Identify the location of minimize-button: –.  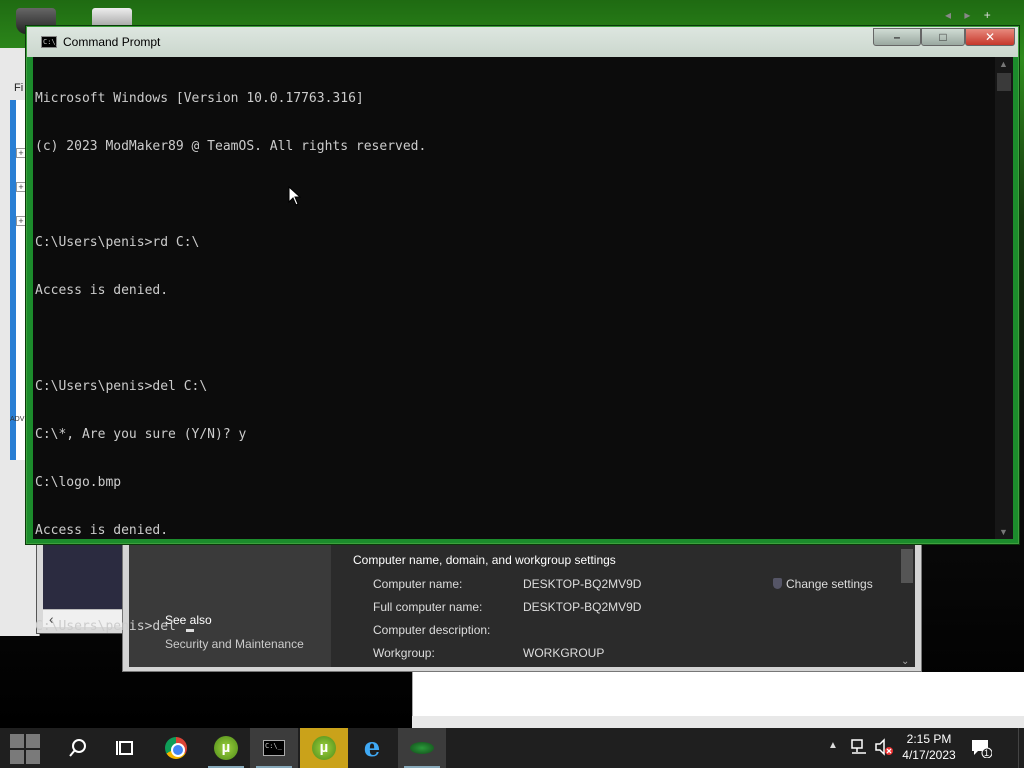
(897, 37).